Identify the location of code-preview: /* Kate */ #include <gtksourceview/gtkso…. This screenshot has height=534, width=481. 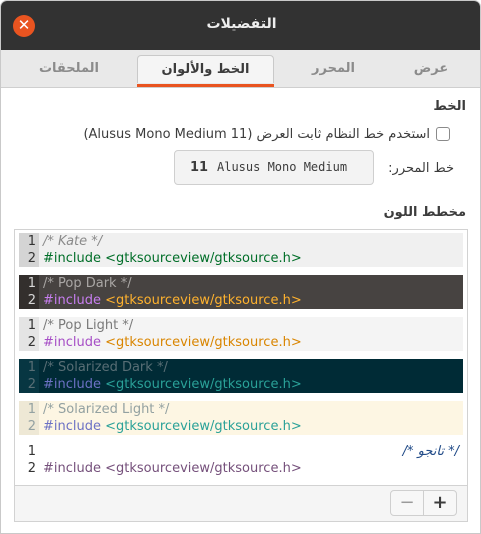
(253, 250).